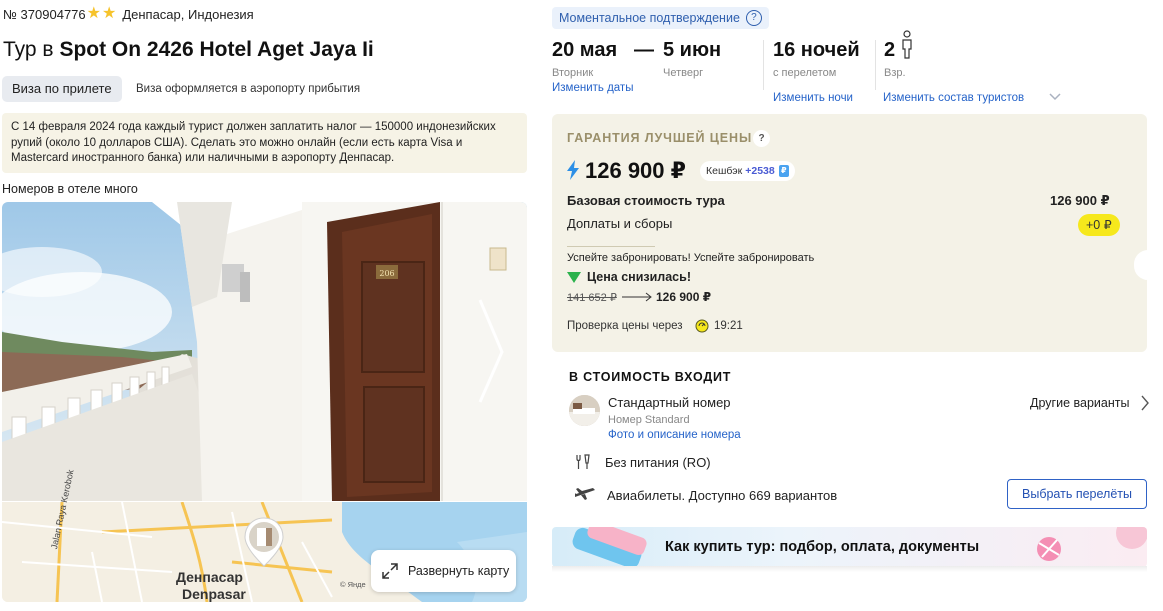 The width and height of the screenshot is (1163, 611). I want to click on tour-header-row: № 370904776 ★ ★ Денпасар, Индонезия, so click(128, 14).